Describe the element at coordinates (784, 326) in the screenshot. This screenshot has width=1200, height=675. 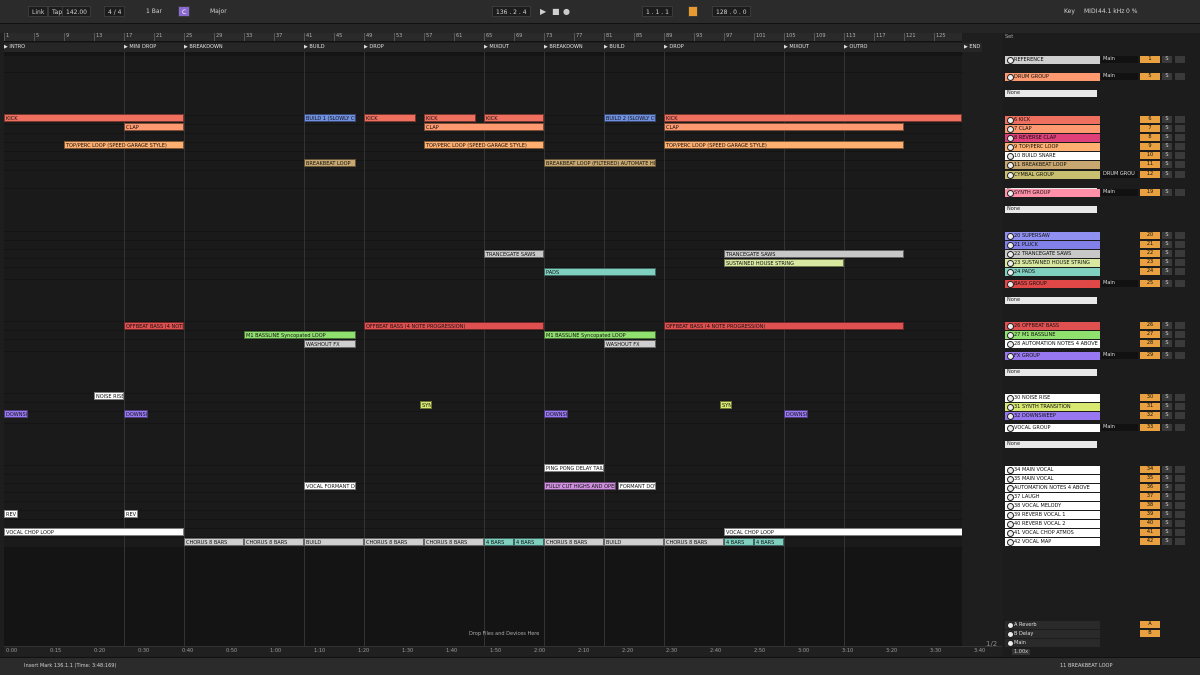
I see `clip: OFFBEAT BASS (4 NOTE PROGRESSION)` at that location.